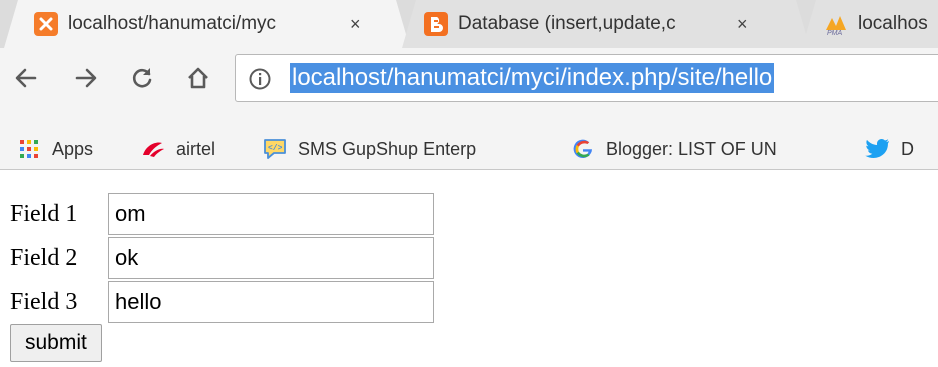 The width and height of the screenshot is (938, 367). I want to click on home-button, so click(198, 78).